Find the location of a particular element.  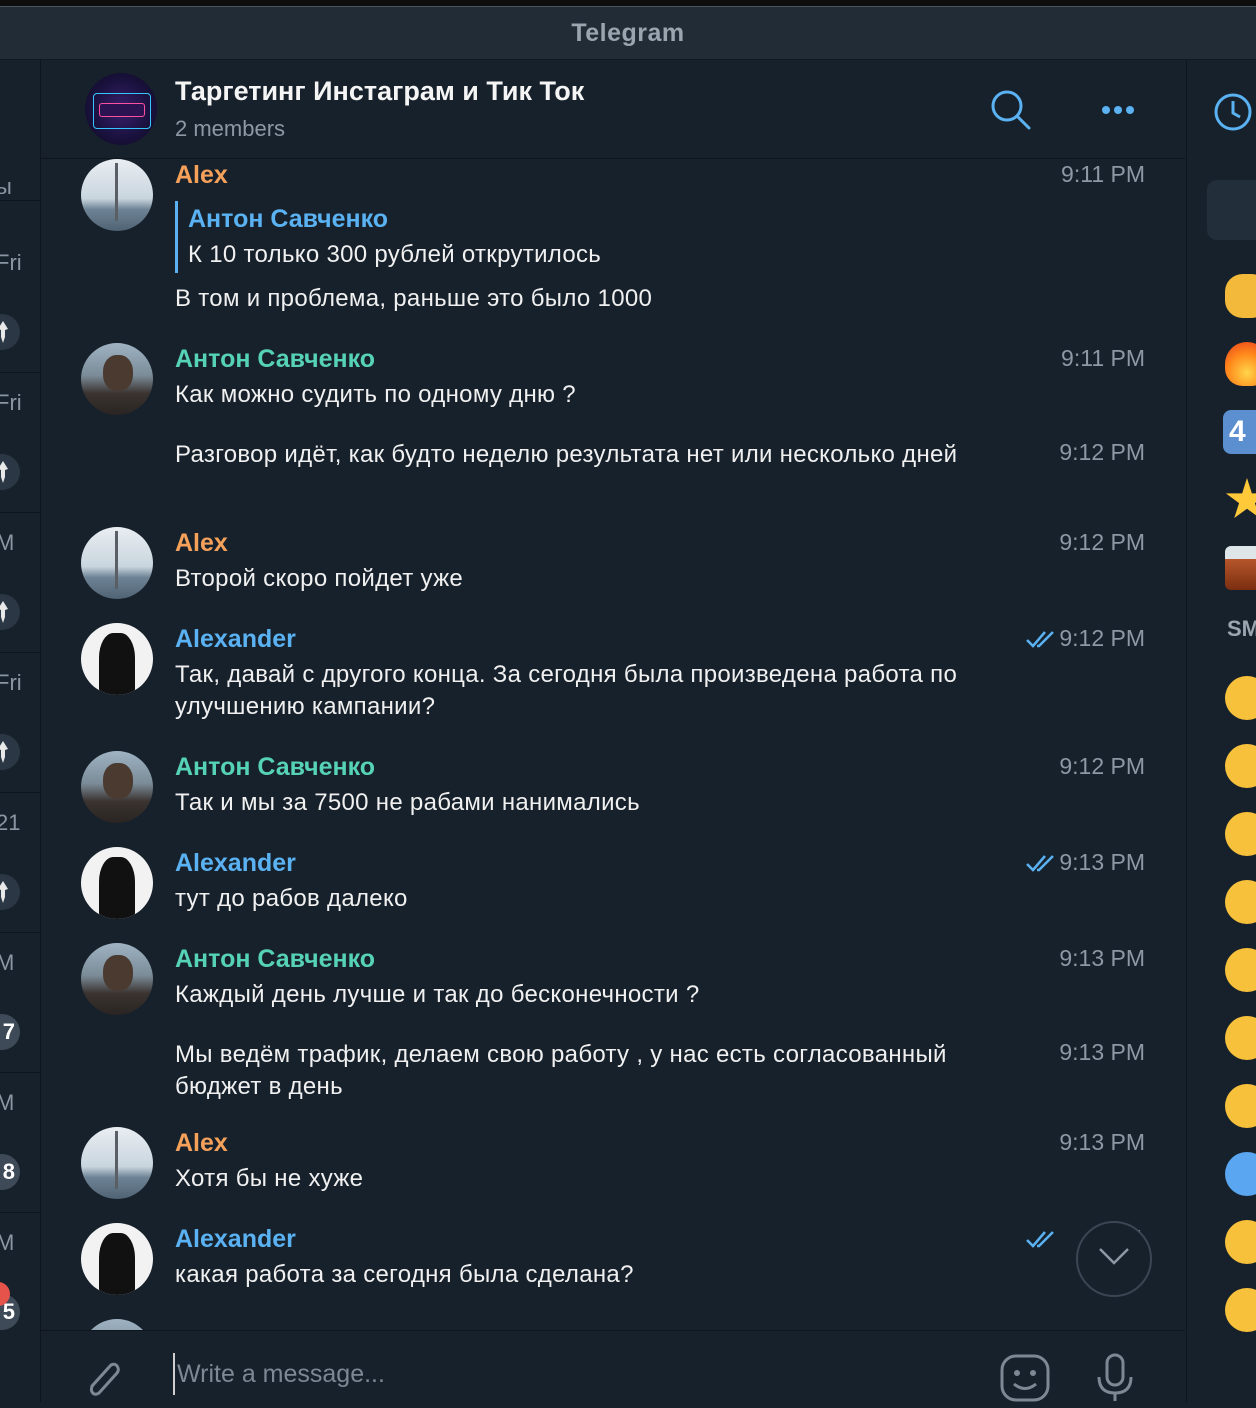

chat-list-item: M 7 is located at coordinates (20, 1002).